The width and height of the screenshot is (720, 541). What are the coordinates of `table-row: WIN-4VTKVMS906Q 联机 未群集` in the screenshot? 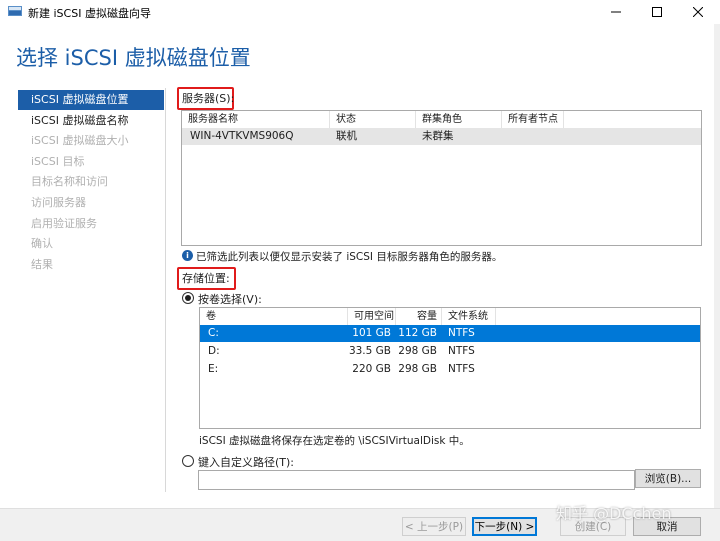 It's located at (441, 136).